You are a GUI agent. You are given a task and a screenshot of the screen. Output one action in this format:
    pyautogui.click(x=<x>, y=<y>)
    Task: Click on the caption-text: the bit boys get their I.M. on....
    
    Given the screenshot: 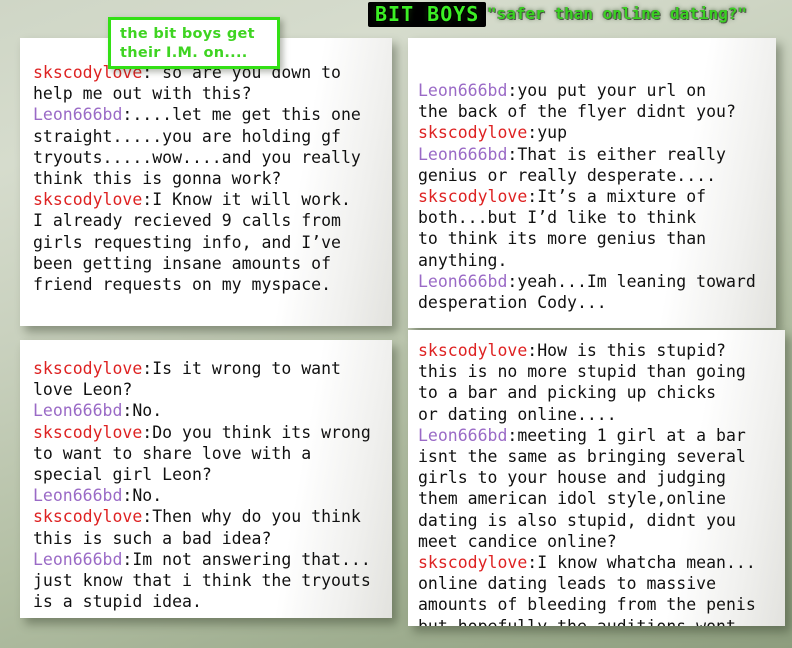 What is the action you would take?
    pyautogui.click(x=187, y=43)
    